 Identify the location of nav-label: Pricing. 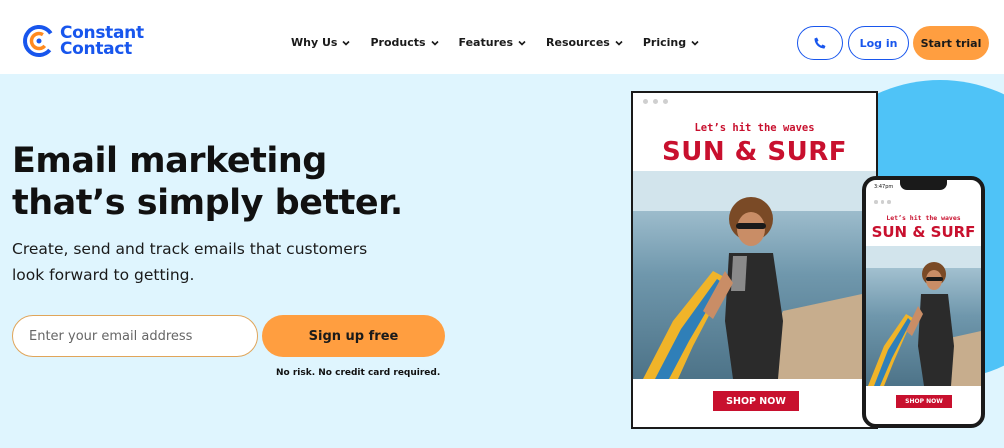
(664, 42).